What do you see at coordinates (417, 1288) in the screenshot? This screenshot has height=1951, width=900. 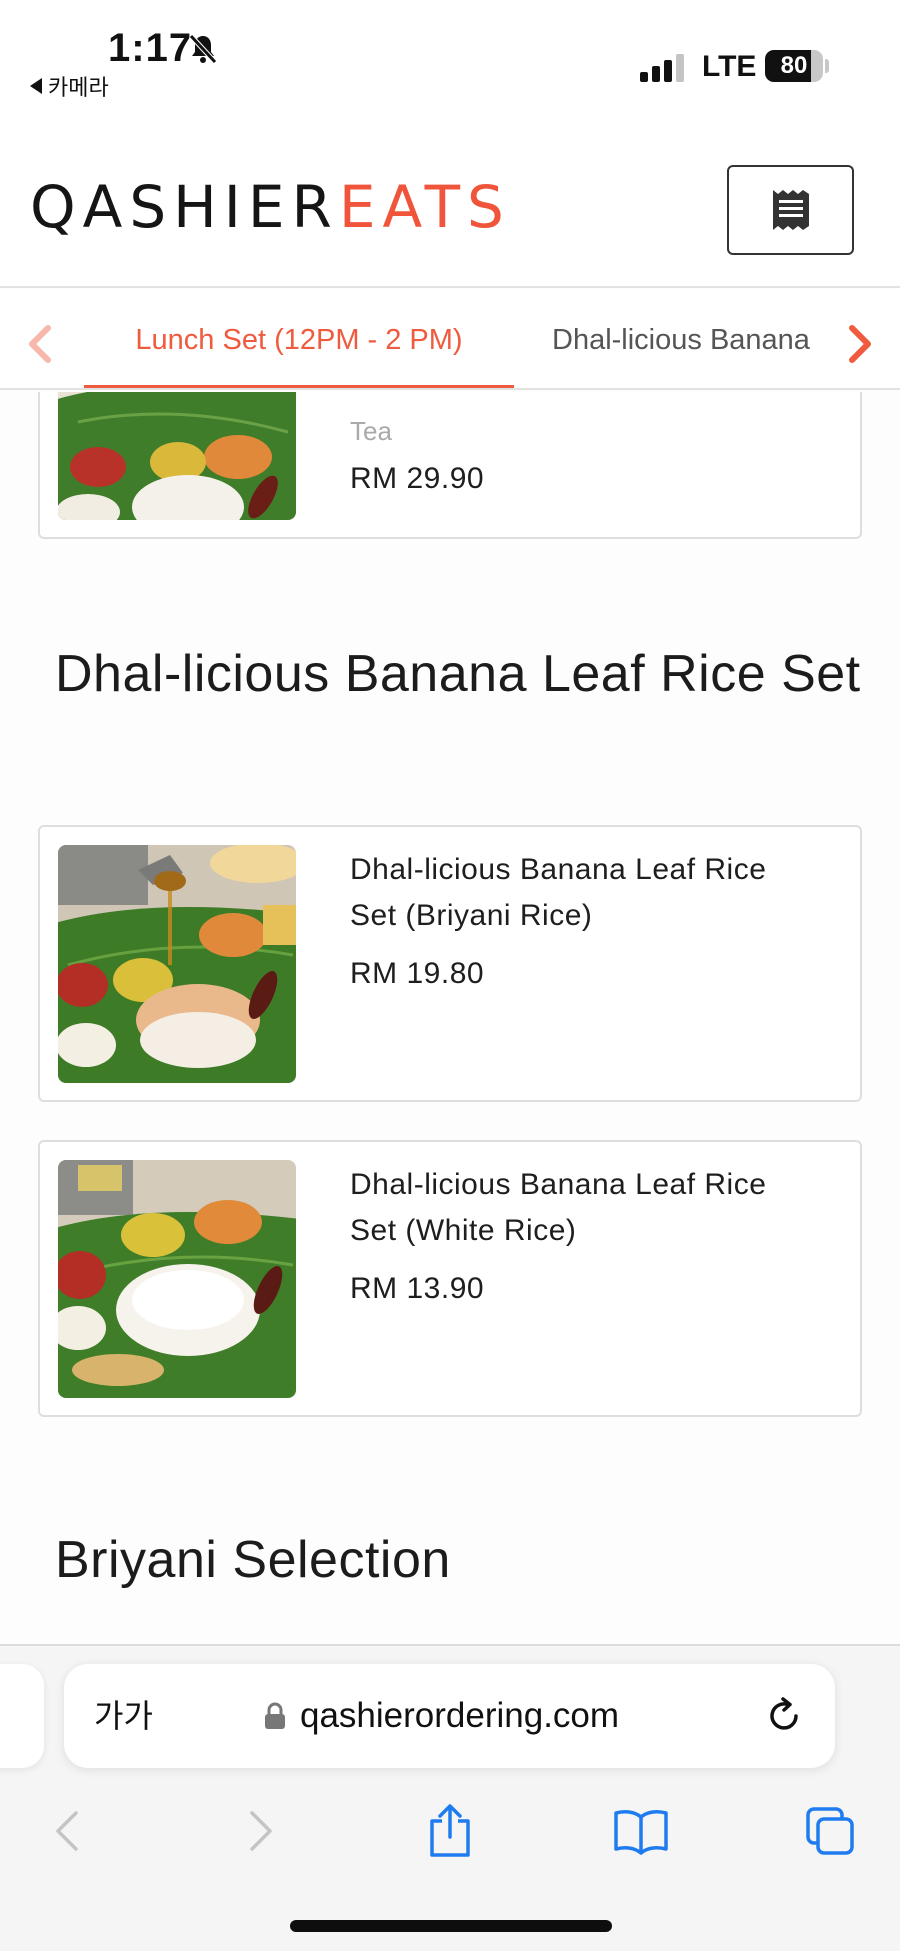 I see `item-price: RM 13.90` at bounding box center [417, 1288].